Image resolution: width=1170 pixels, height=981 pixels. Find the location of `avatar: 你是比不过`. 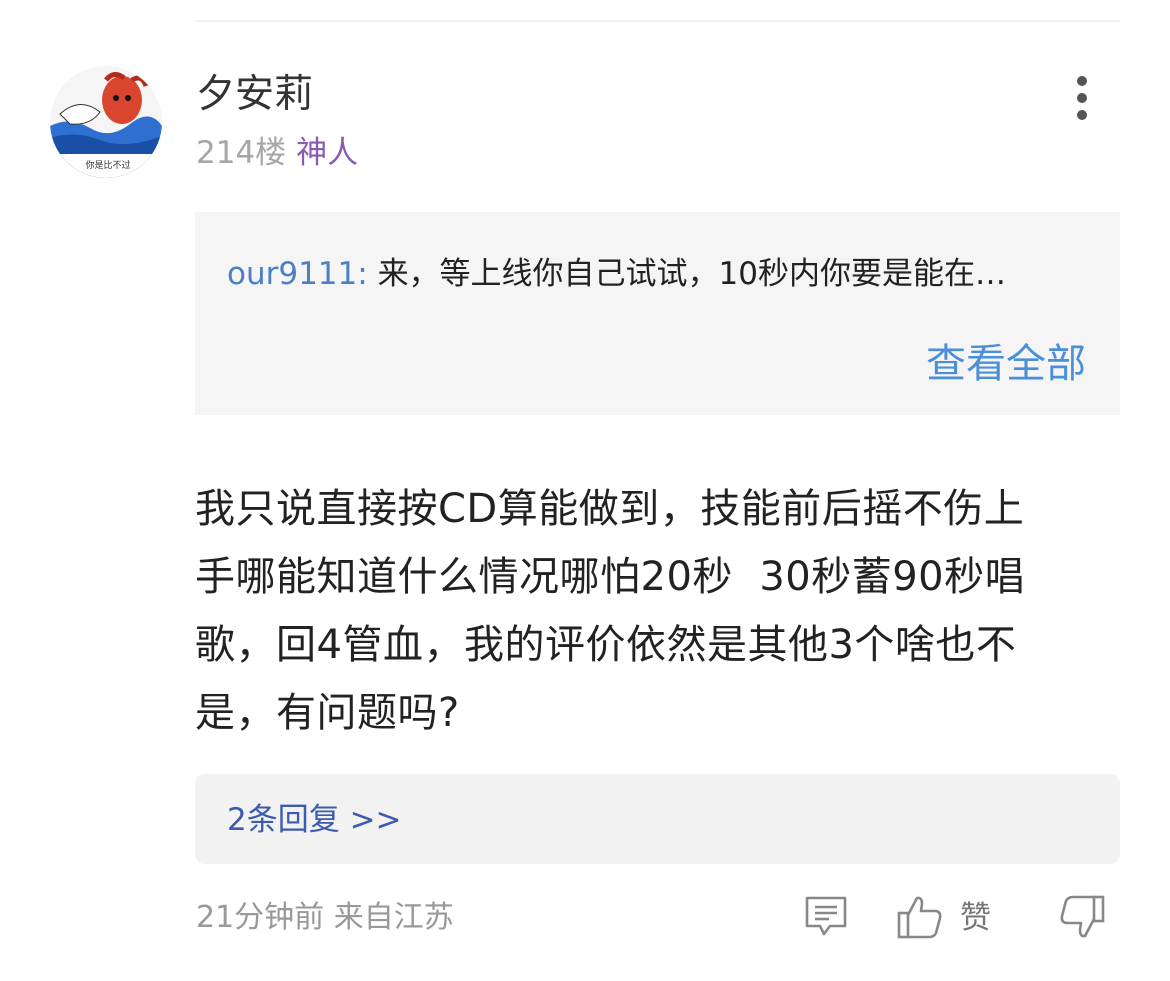

avatar: 你是比不过 is located at coordinates (106, 122).